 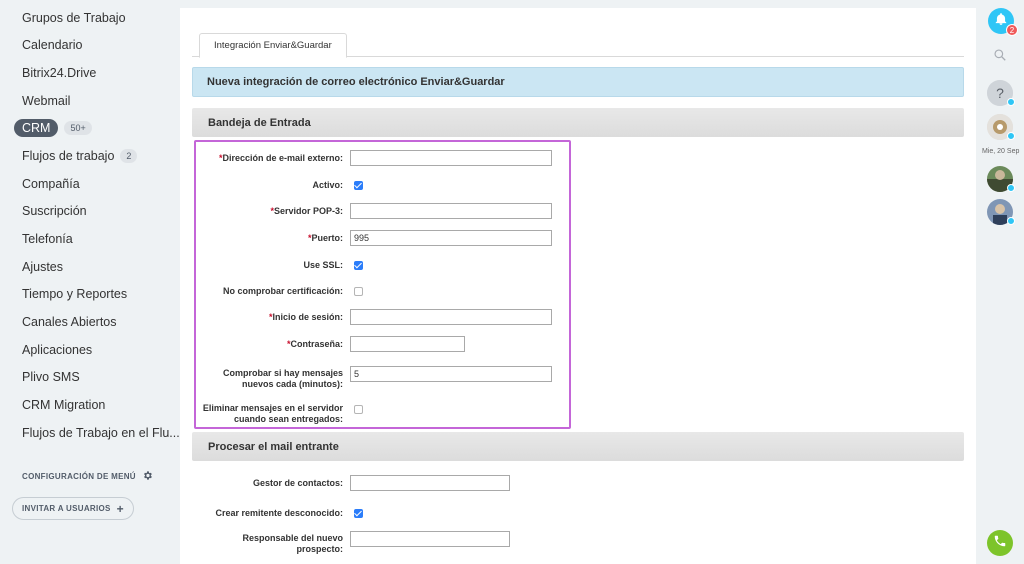 I want to click on ssl-label: Use SSL:, so click(x=323, y=265).